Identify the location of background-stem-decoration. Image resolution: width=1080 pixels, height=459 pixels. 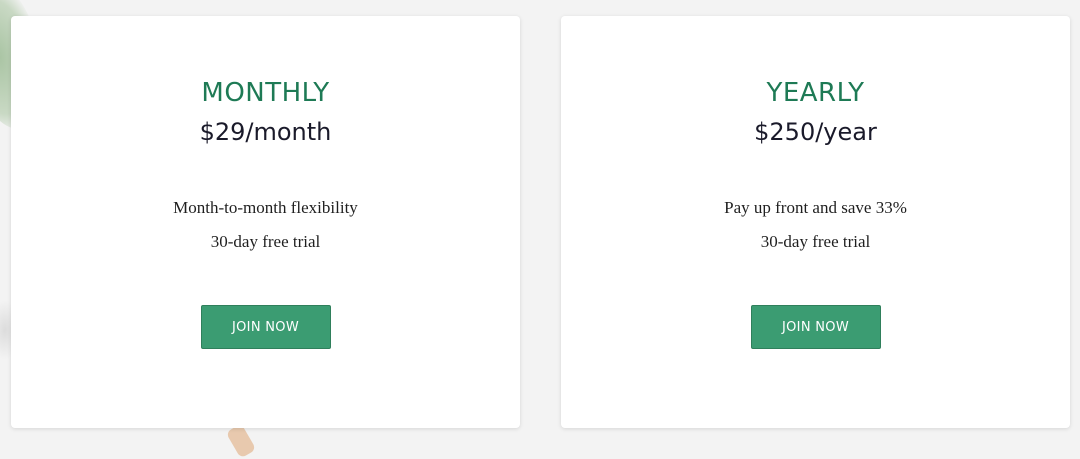
(241, 441).